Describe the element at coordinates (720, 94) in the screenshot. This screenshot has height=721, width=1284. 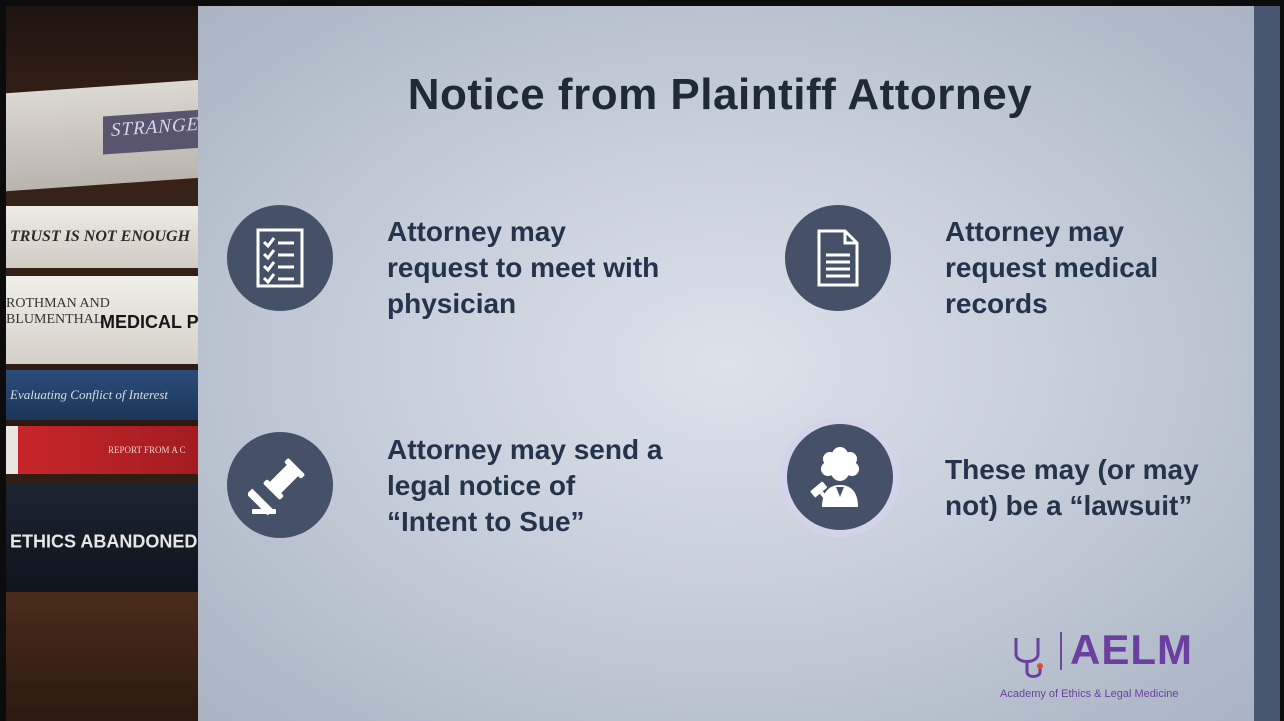
I see `slide-title: Notice from Plaintiff Attorney` at that location.